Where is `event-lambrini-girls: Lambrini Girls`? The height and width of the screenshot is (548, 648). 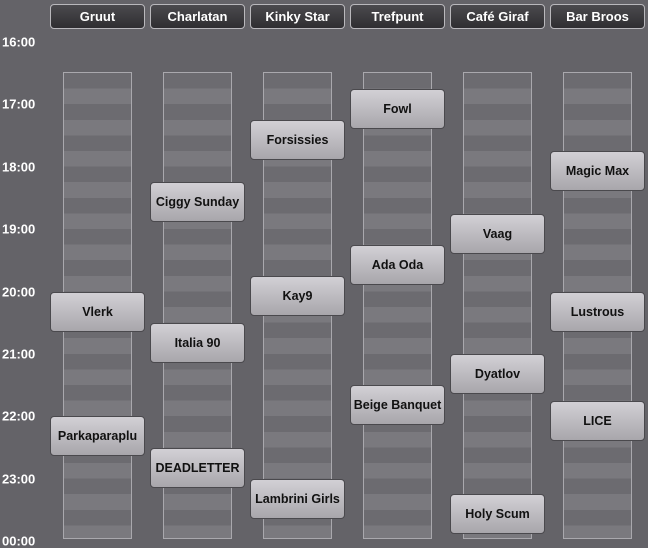
event-lambrini-girls: Lambrini Girls is located at coordinates (297, 499).